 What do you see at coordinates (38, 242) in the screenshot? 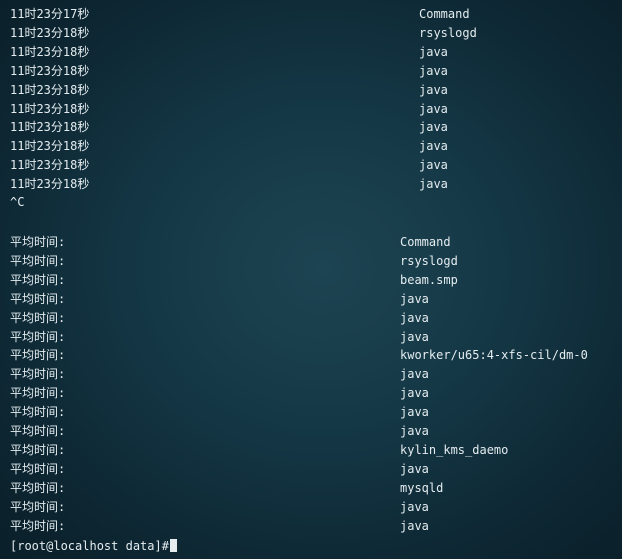
I see `header-time: 平均时间:` at bounding box center [38, 242].